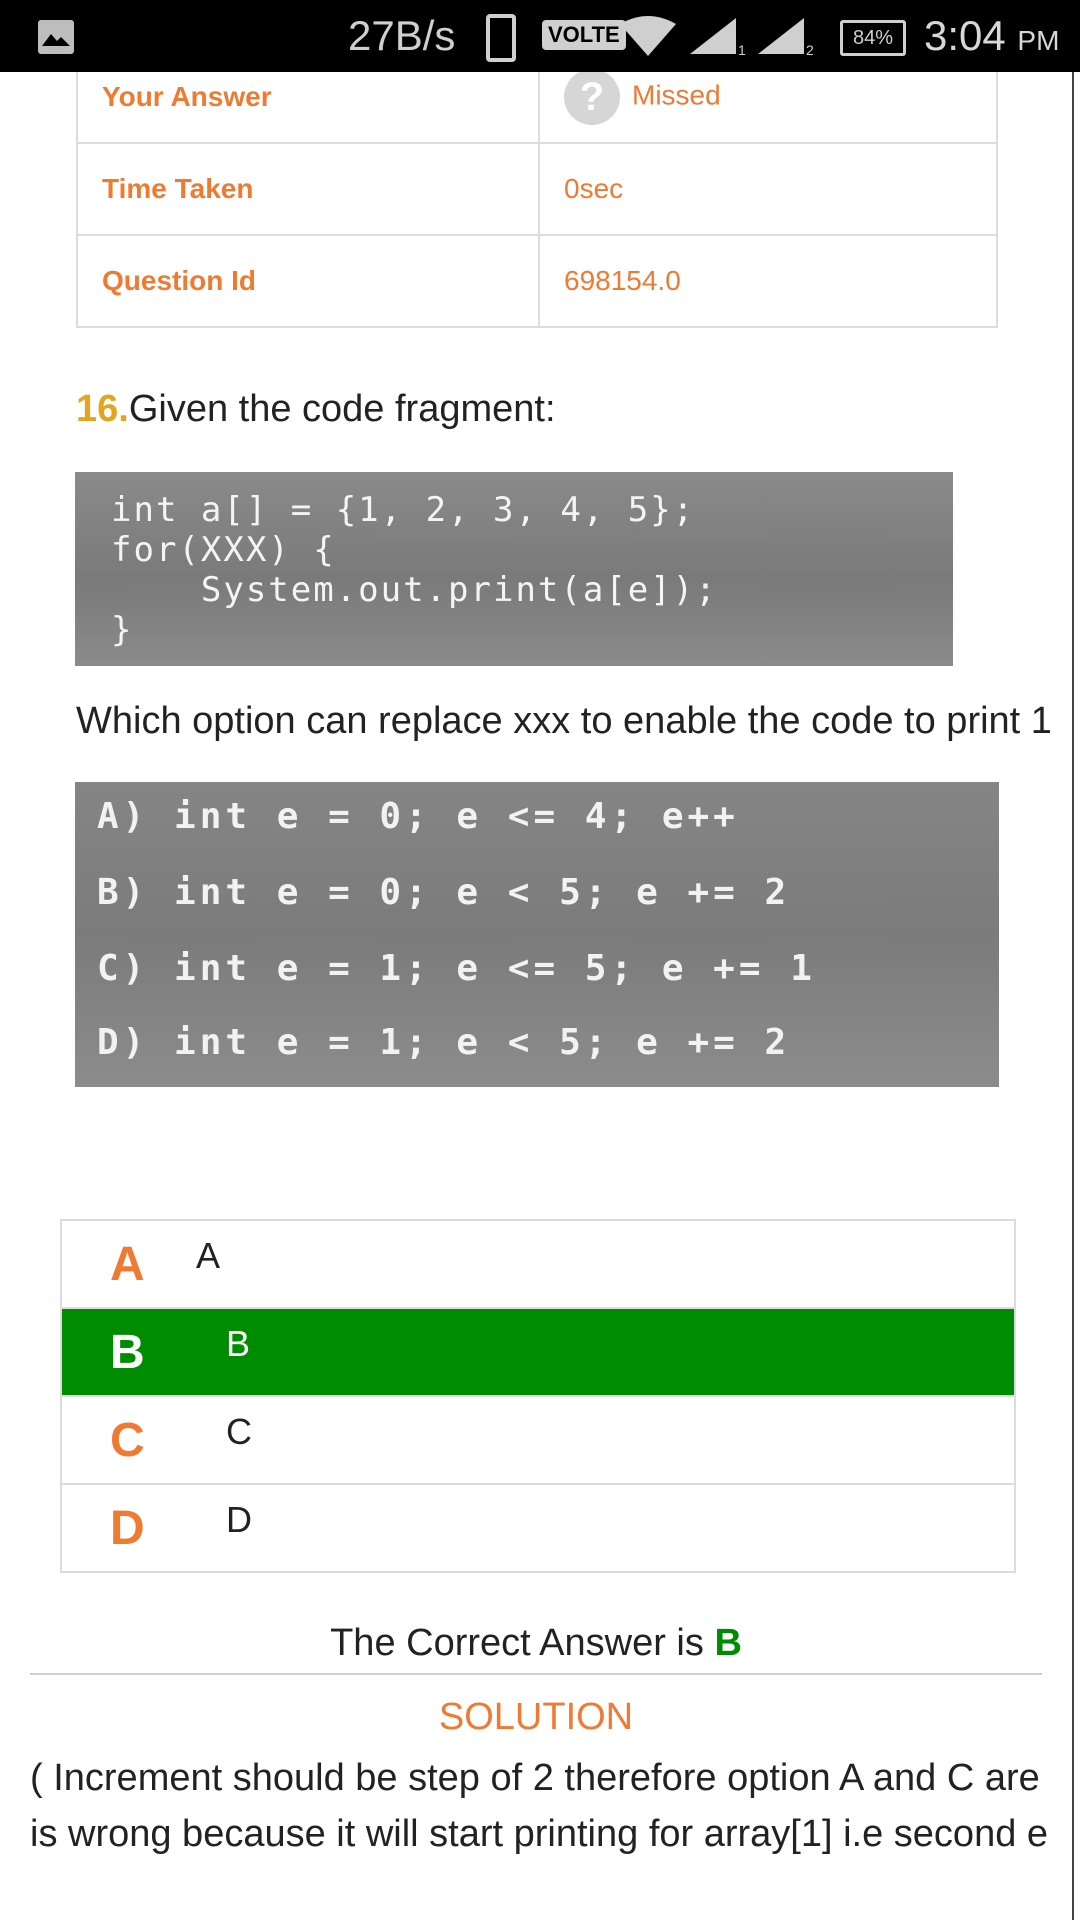  I want to click on choice-text: D, so click(239, 1519).